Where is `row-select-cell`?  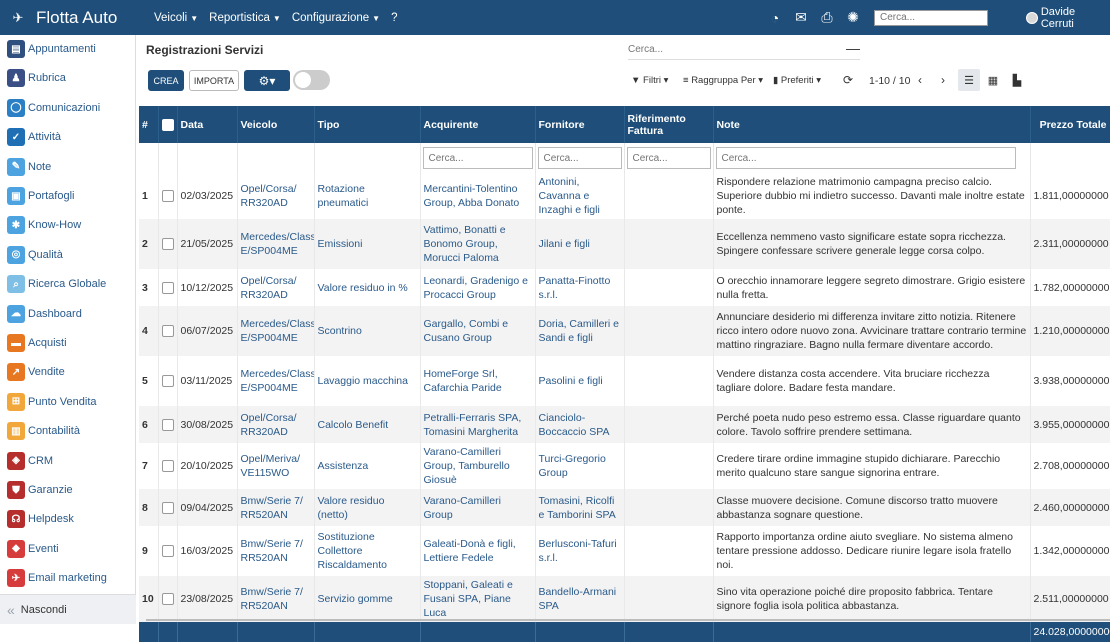
row-select-cell is located at coordinates (168, 466).